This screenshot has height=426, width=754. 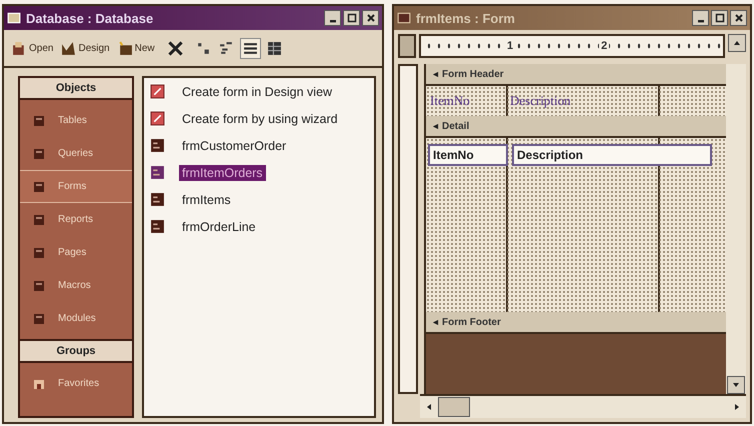 I want to click on small-icons-icon, so click(x=226, y=48).